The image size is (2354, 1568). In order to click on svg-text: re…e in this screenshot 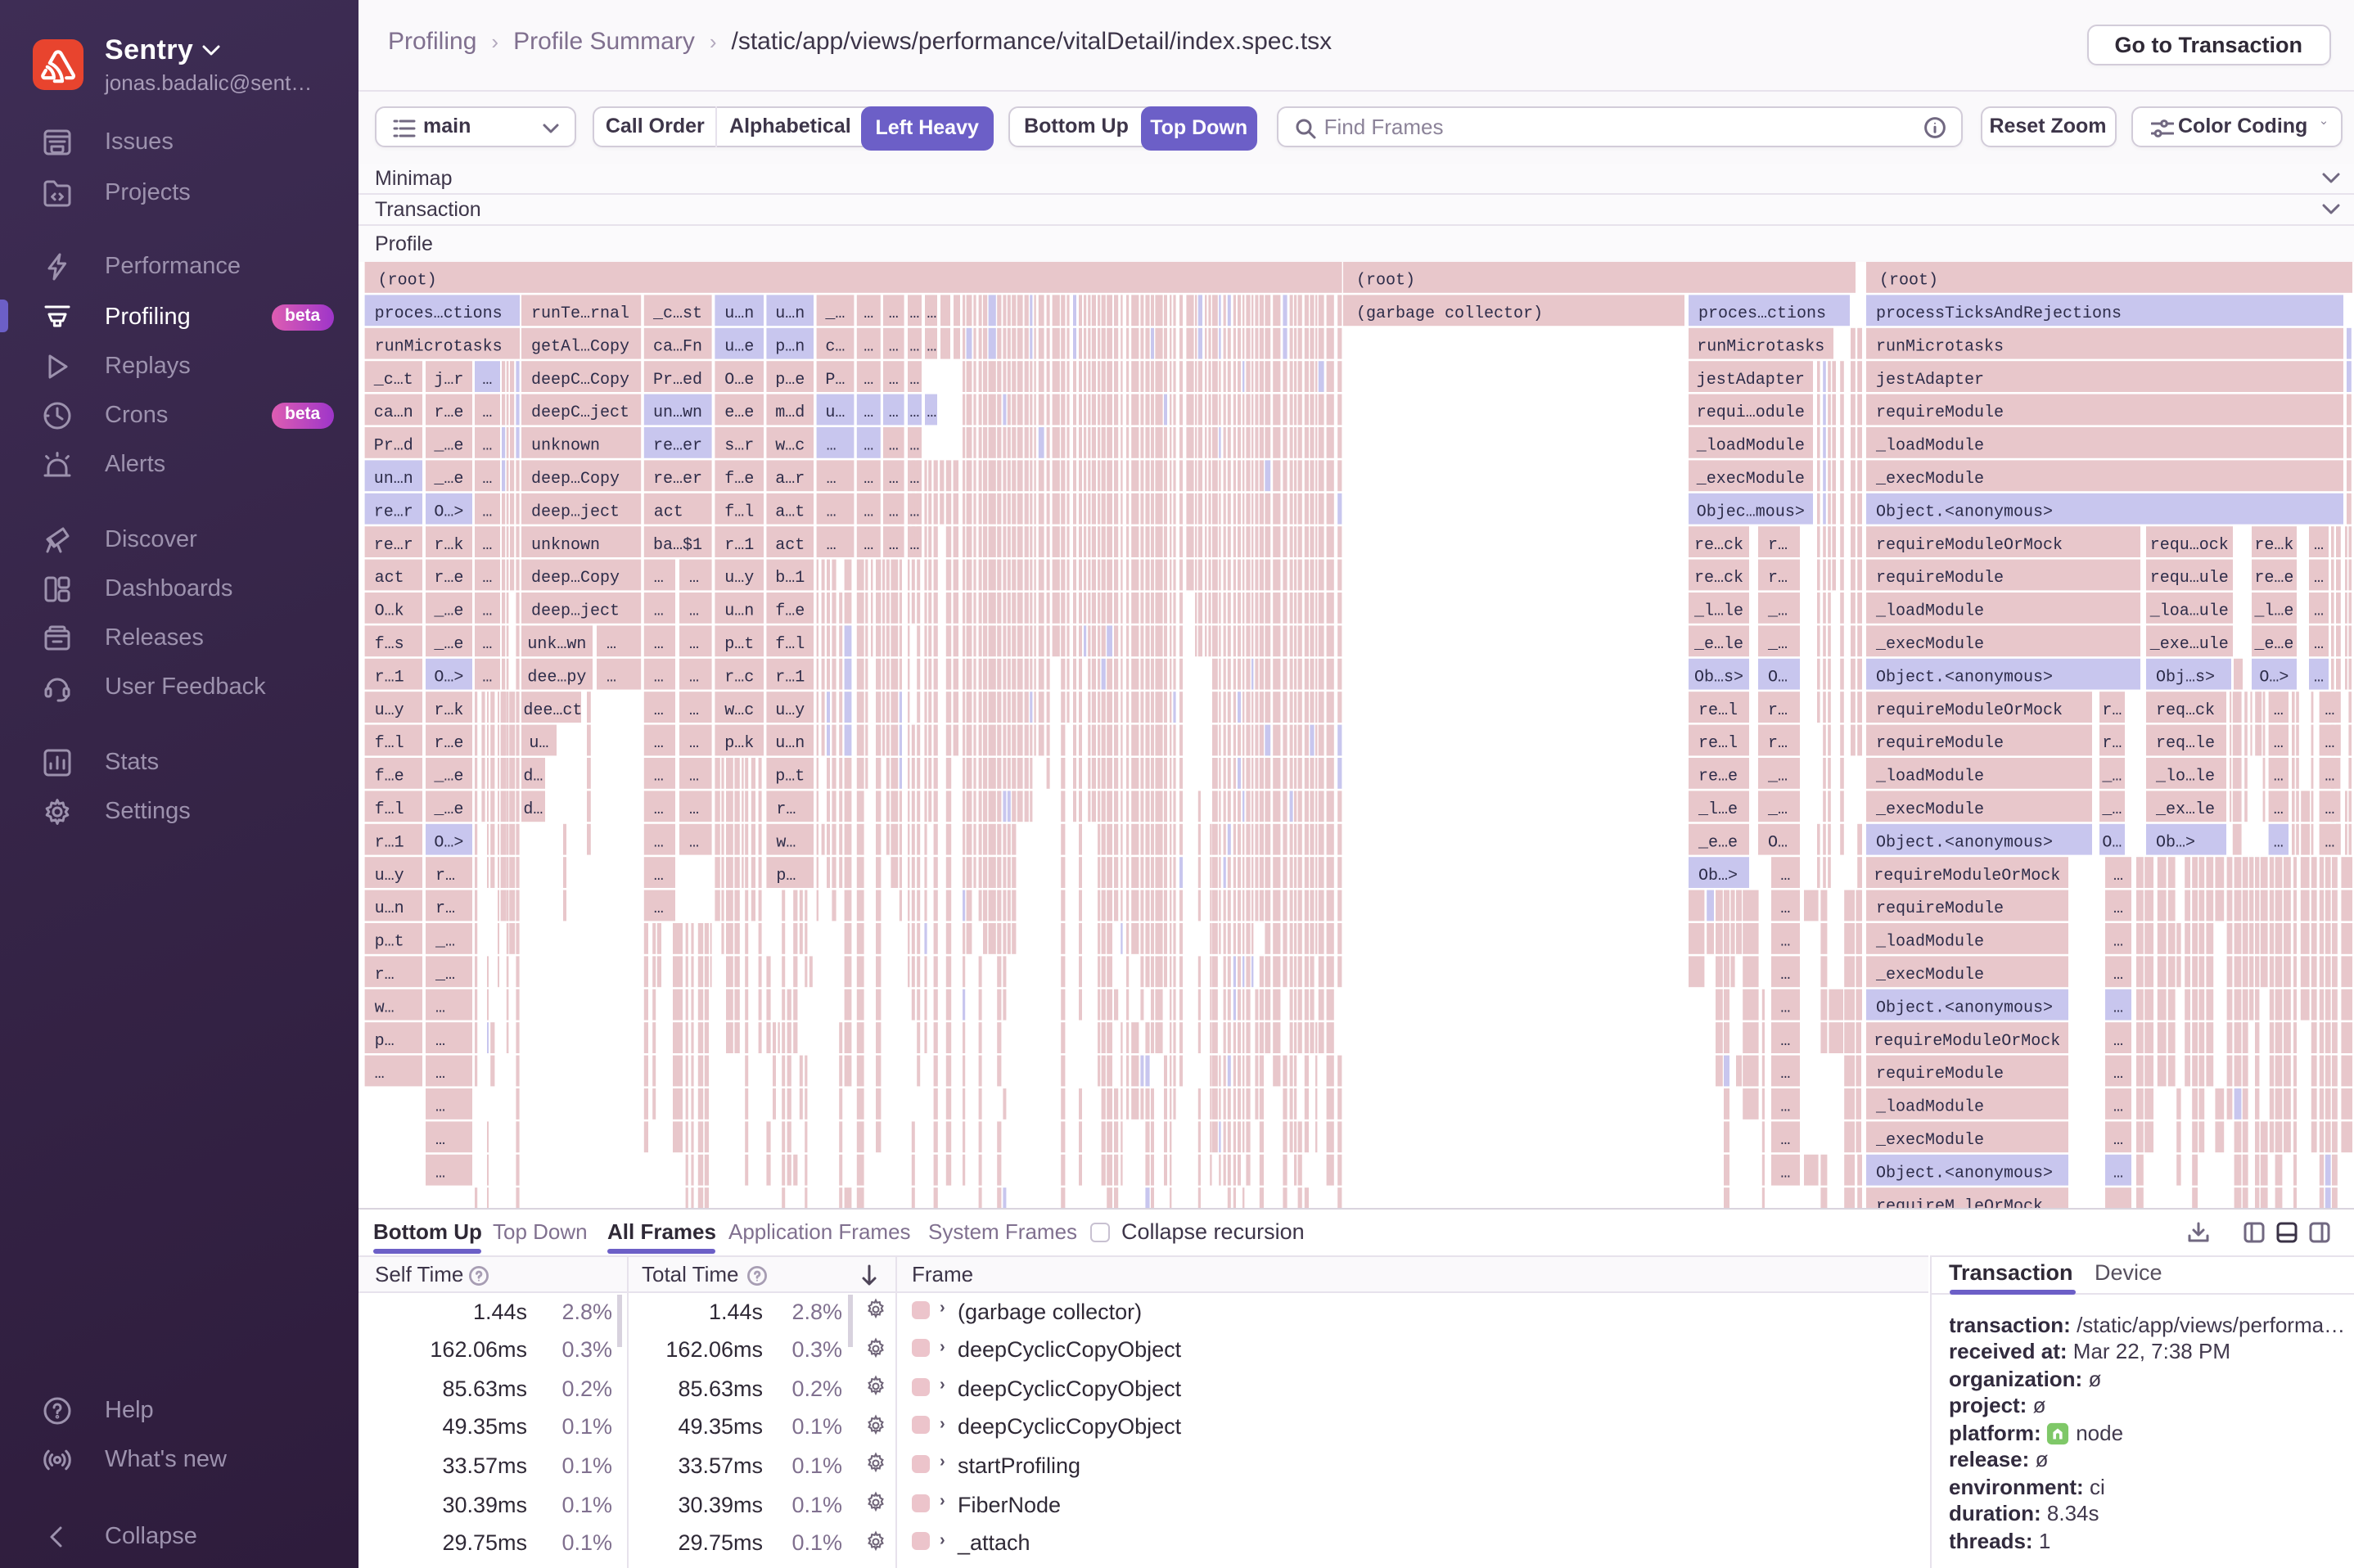, I will do `click(2273, 577)`.